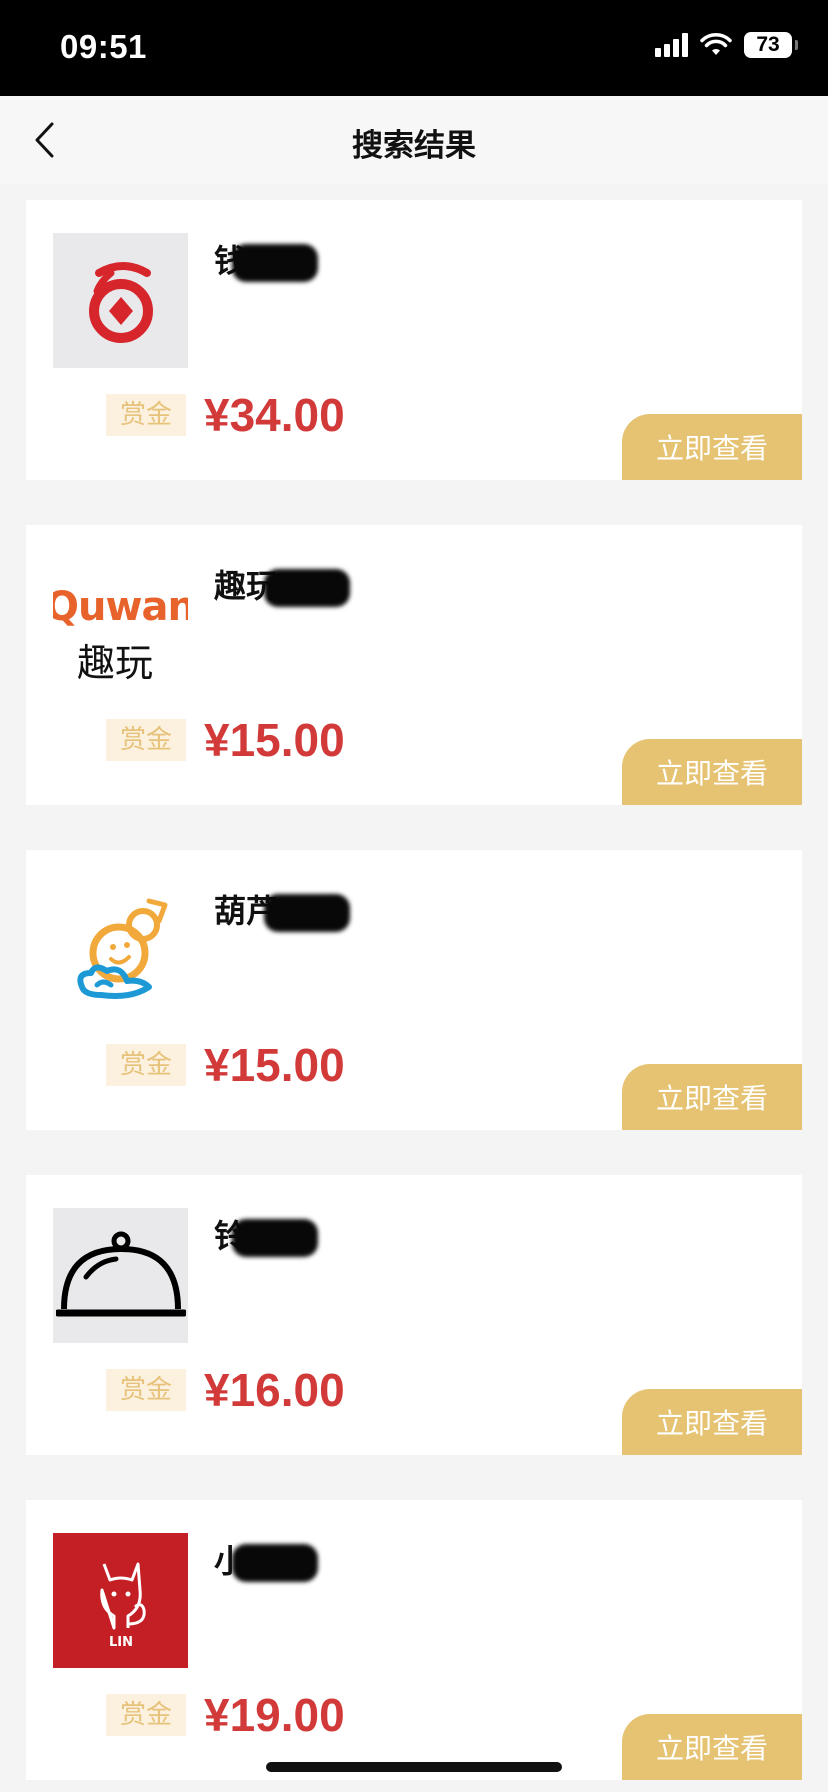  I want to click on app-name: 钱, so click(266, 259).